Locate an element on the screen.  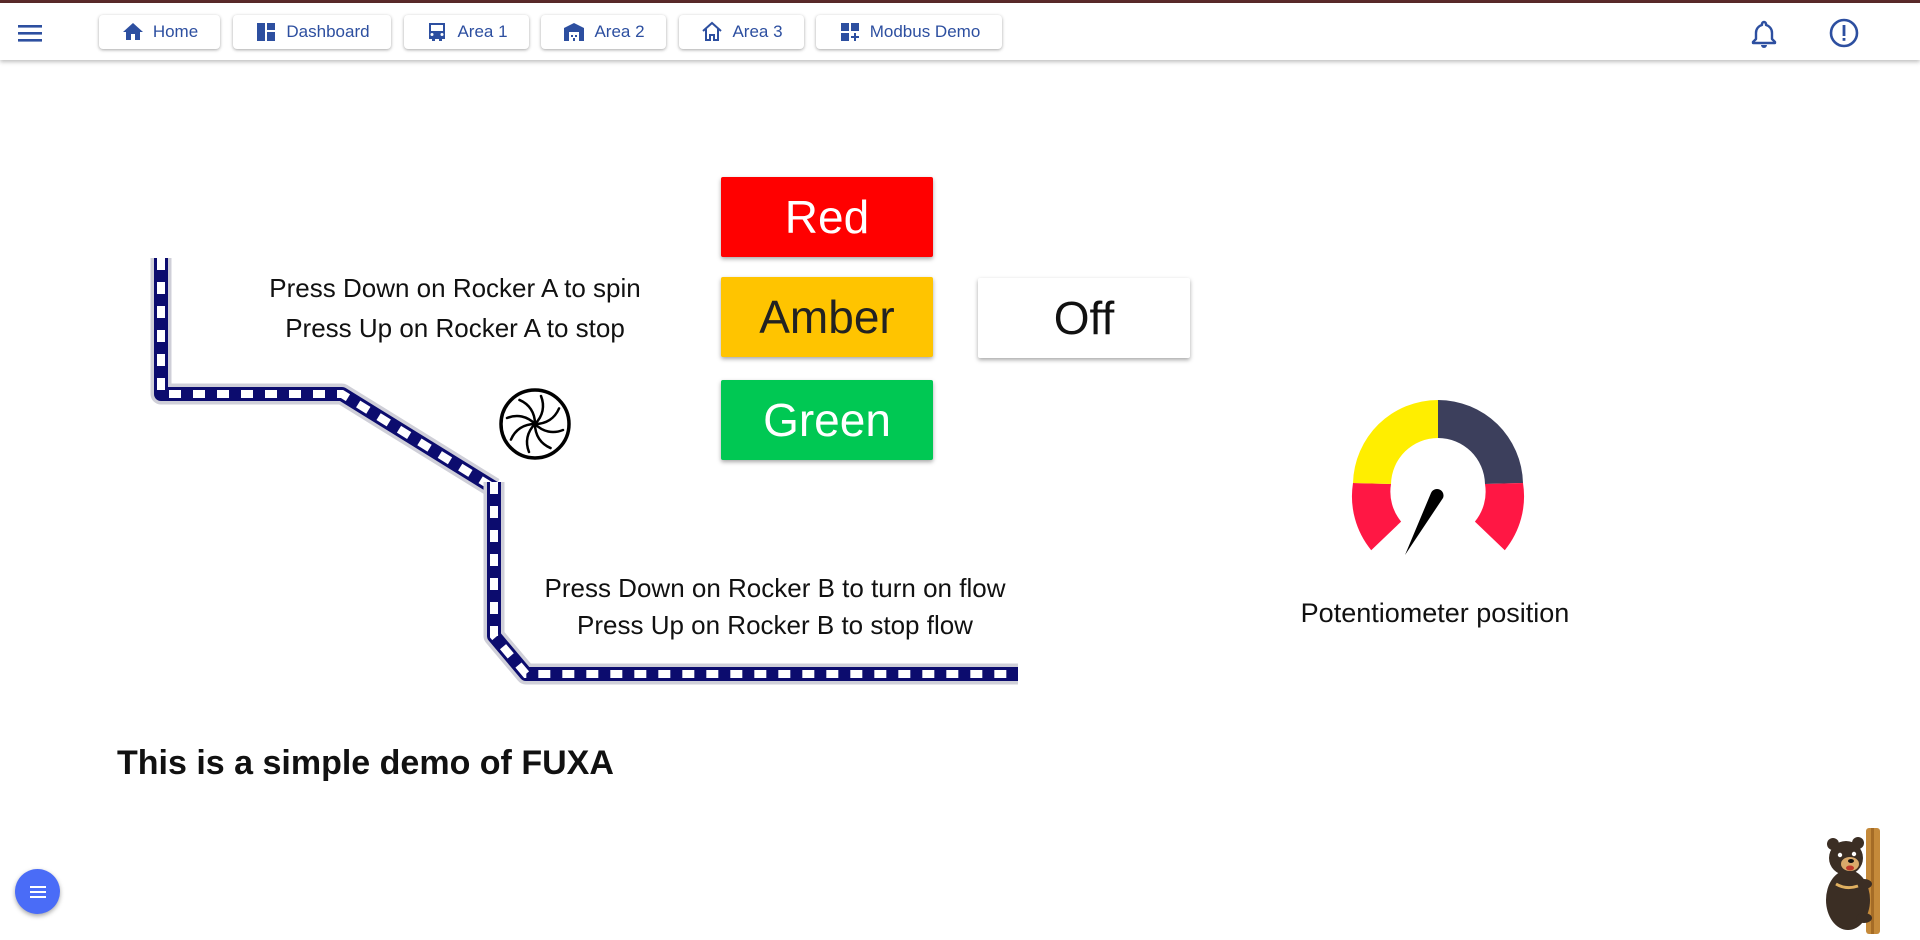
red-lamp: Red is located at coordinates (827, 217).